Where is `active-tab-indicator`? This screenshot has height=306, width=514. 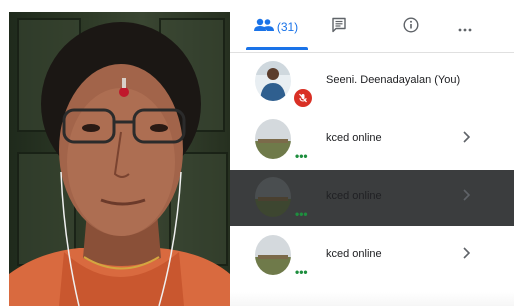
active-tab-indicator is located at coordinates (277, 48).